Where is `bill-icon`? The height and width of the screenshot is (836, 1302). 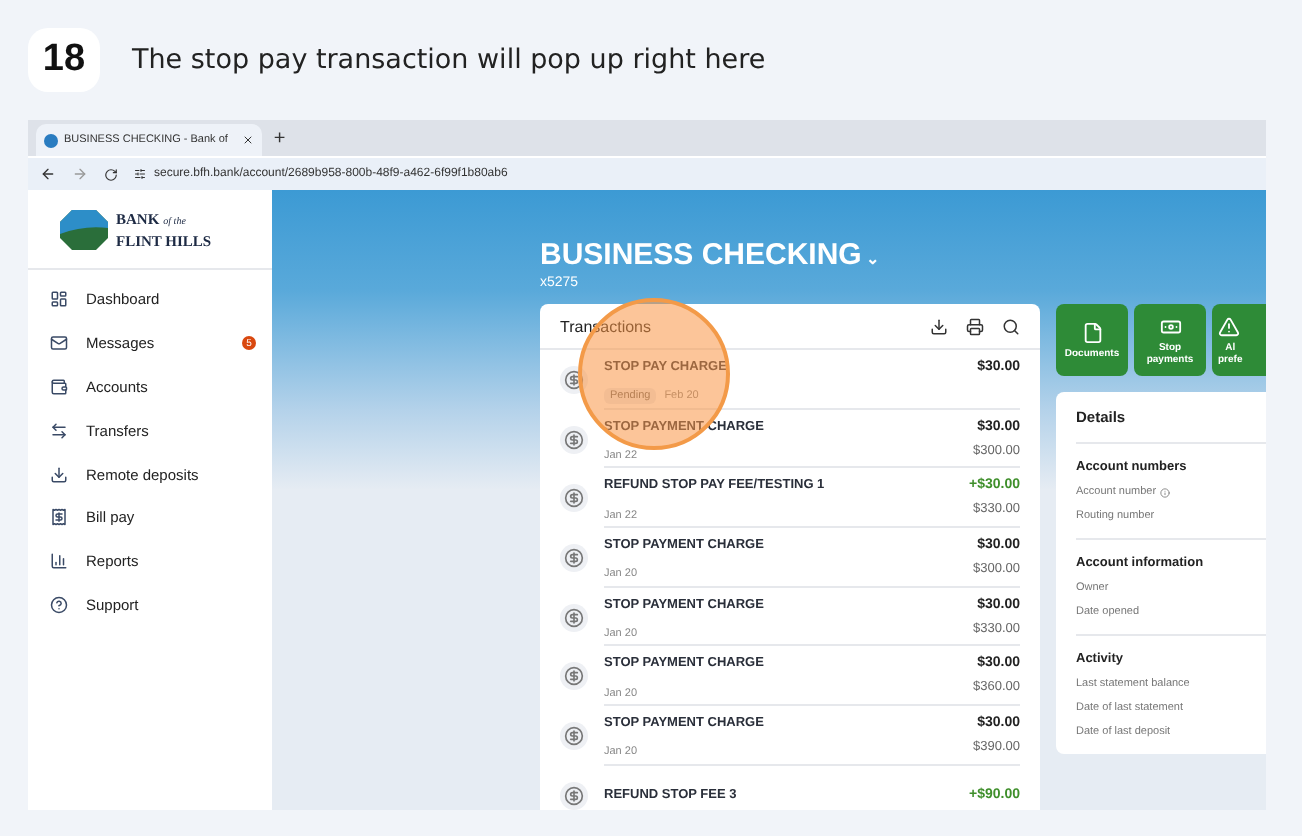
bill-icon is located at coordinates (59, 517).